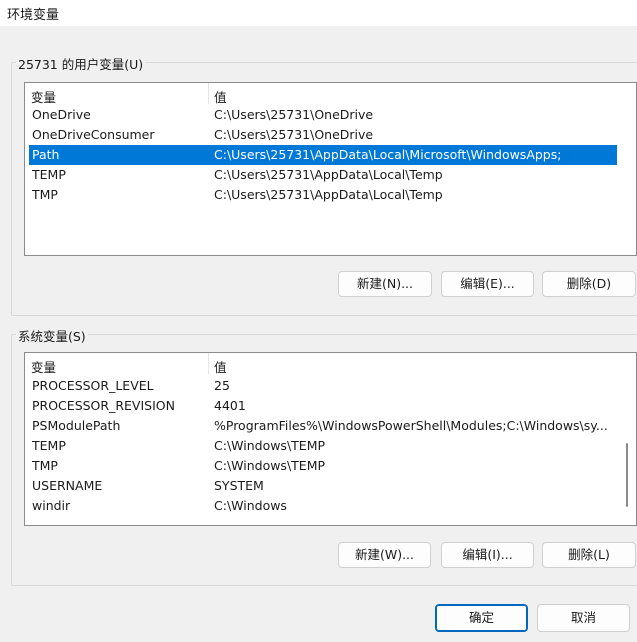 This screenshot has width=637, height=642. I want to click on list-item: PROCESSOR_LEVEL 25, so click(323, 386).